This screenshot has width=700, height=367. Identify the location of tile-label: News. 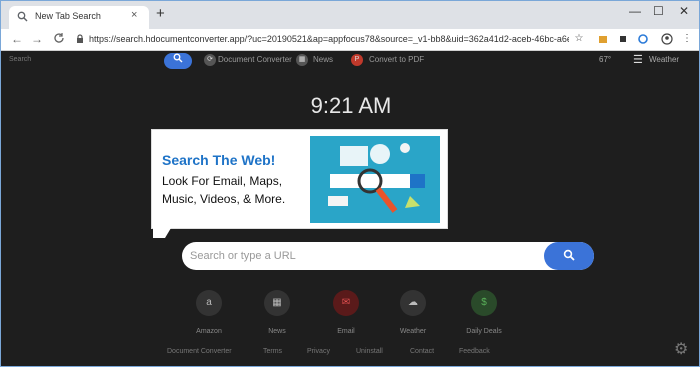
(277, 331).